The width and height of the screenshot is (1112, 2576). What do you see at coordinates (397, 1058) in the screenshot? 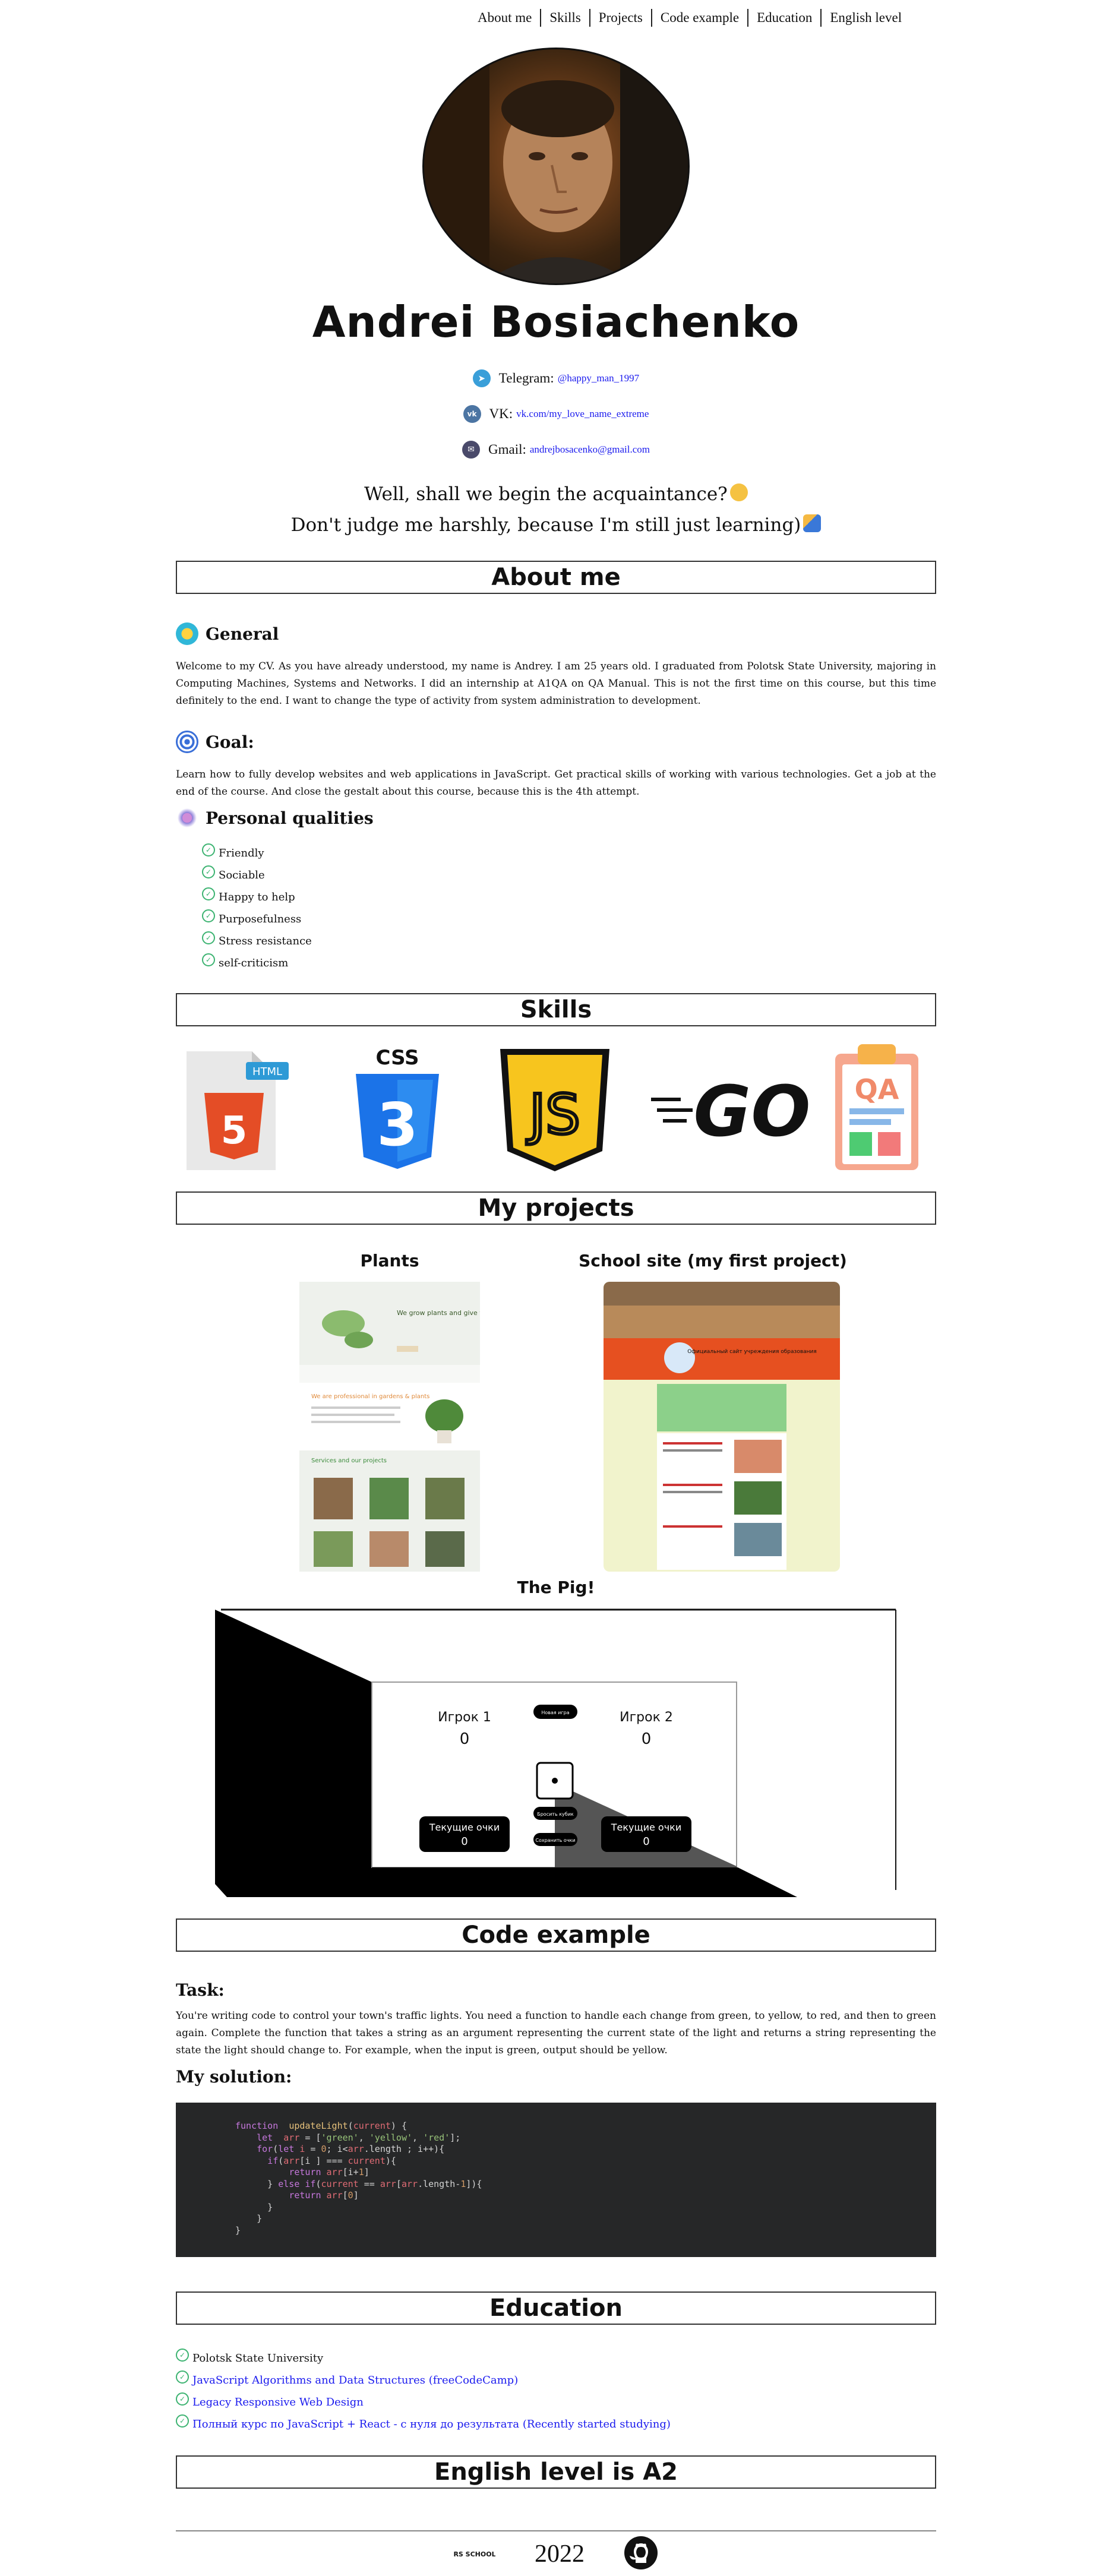
I see `css-label: CSS` at bounding box center [397, 1058].